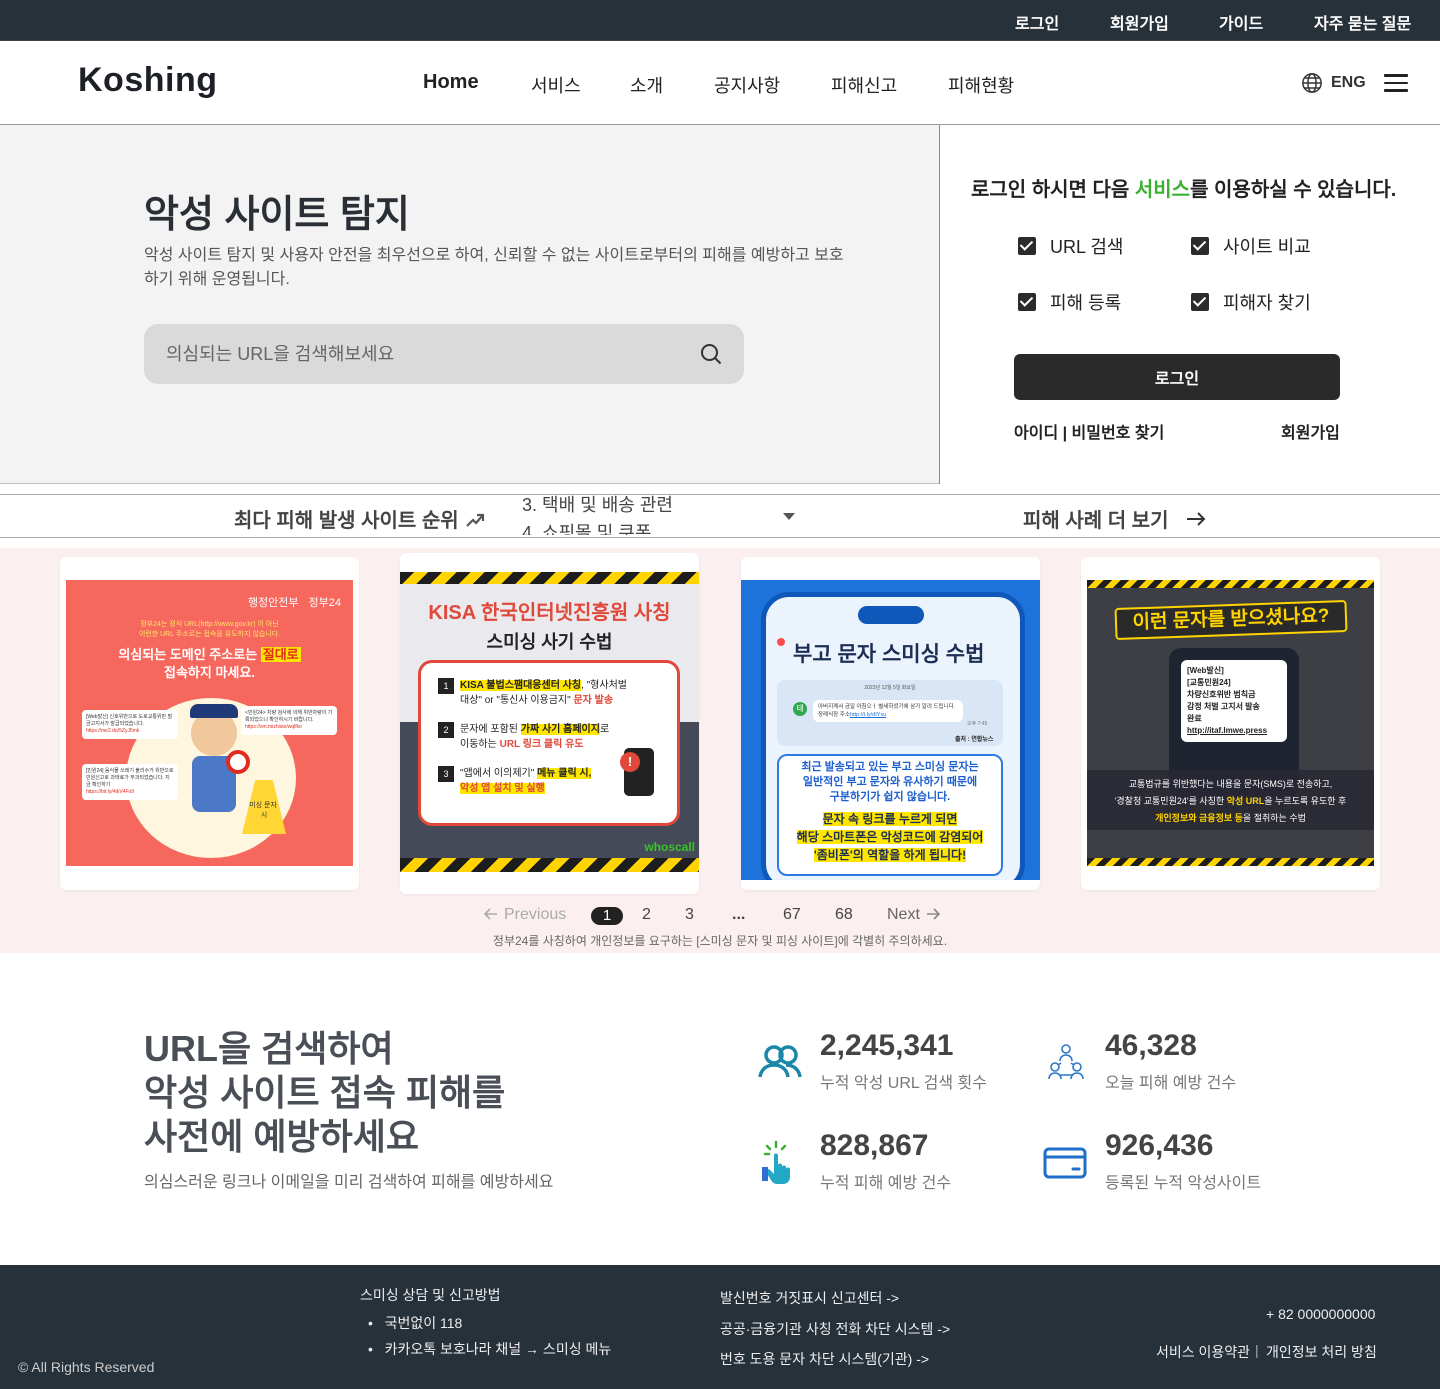 This screenshot has height=1389, width=1440. I want to click on stat-label: 누적 악성 URL 검색 횟수, so click(903, 1083).